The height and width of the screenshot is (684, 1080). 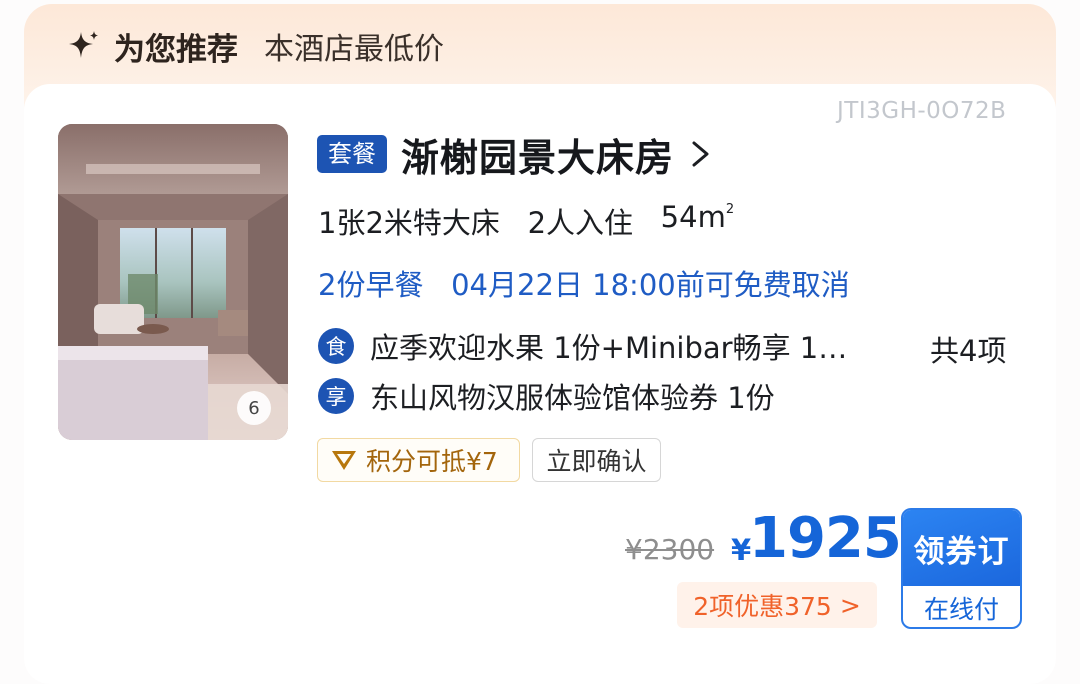 What do you see at coordinates (352, 154) in the screenshot?
I see `package-badge: 套餐` at bounding box center [352, 154].